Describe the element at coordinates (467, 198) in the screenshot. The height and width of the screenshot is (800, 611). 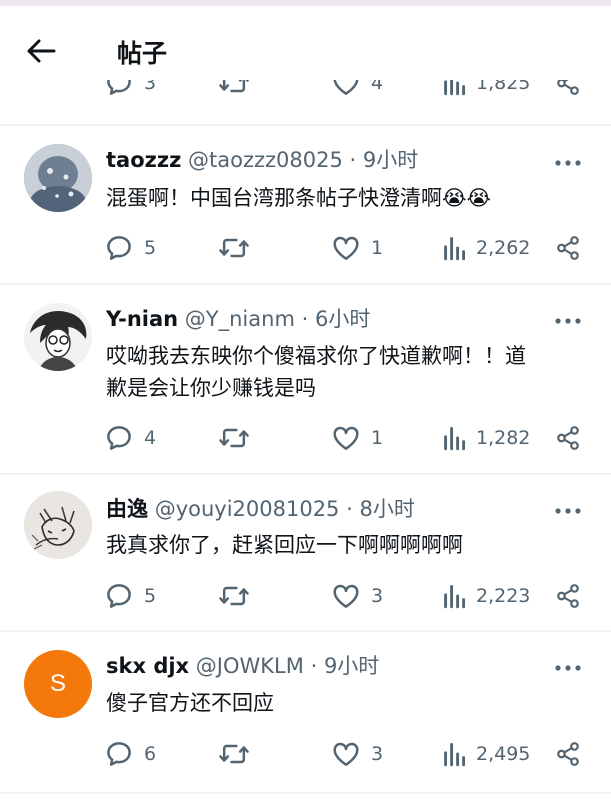
I see `emoji: 😭😭` at that location.